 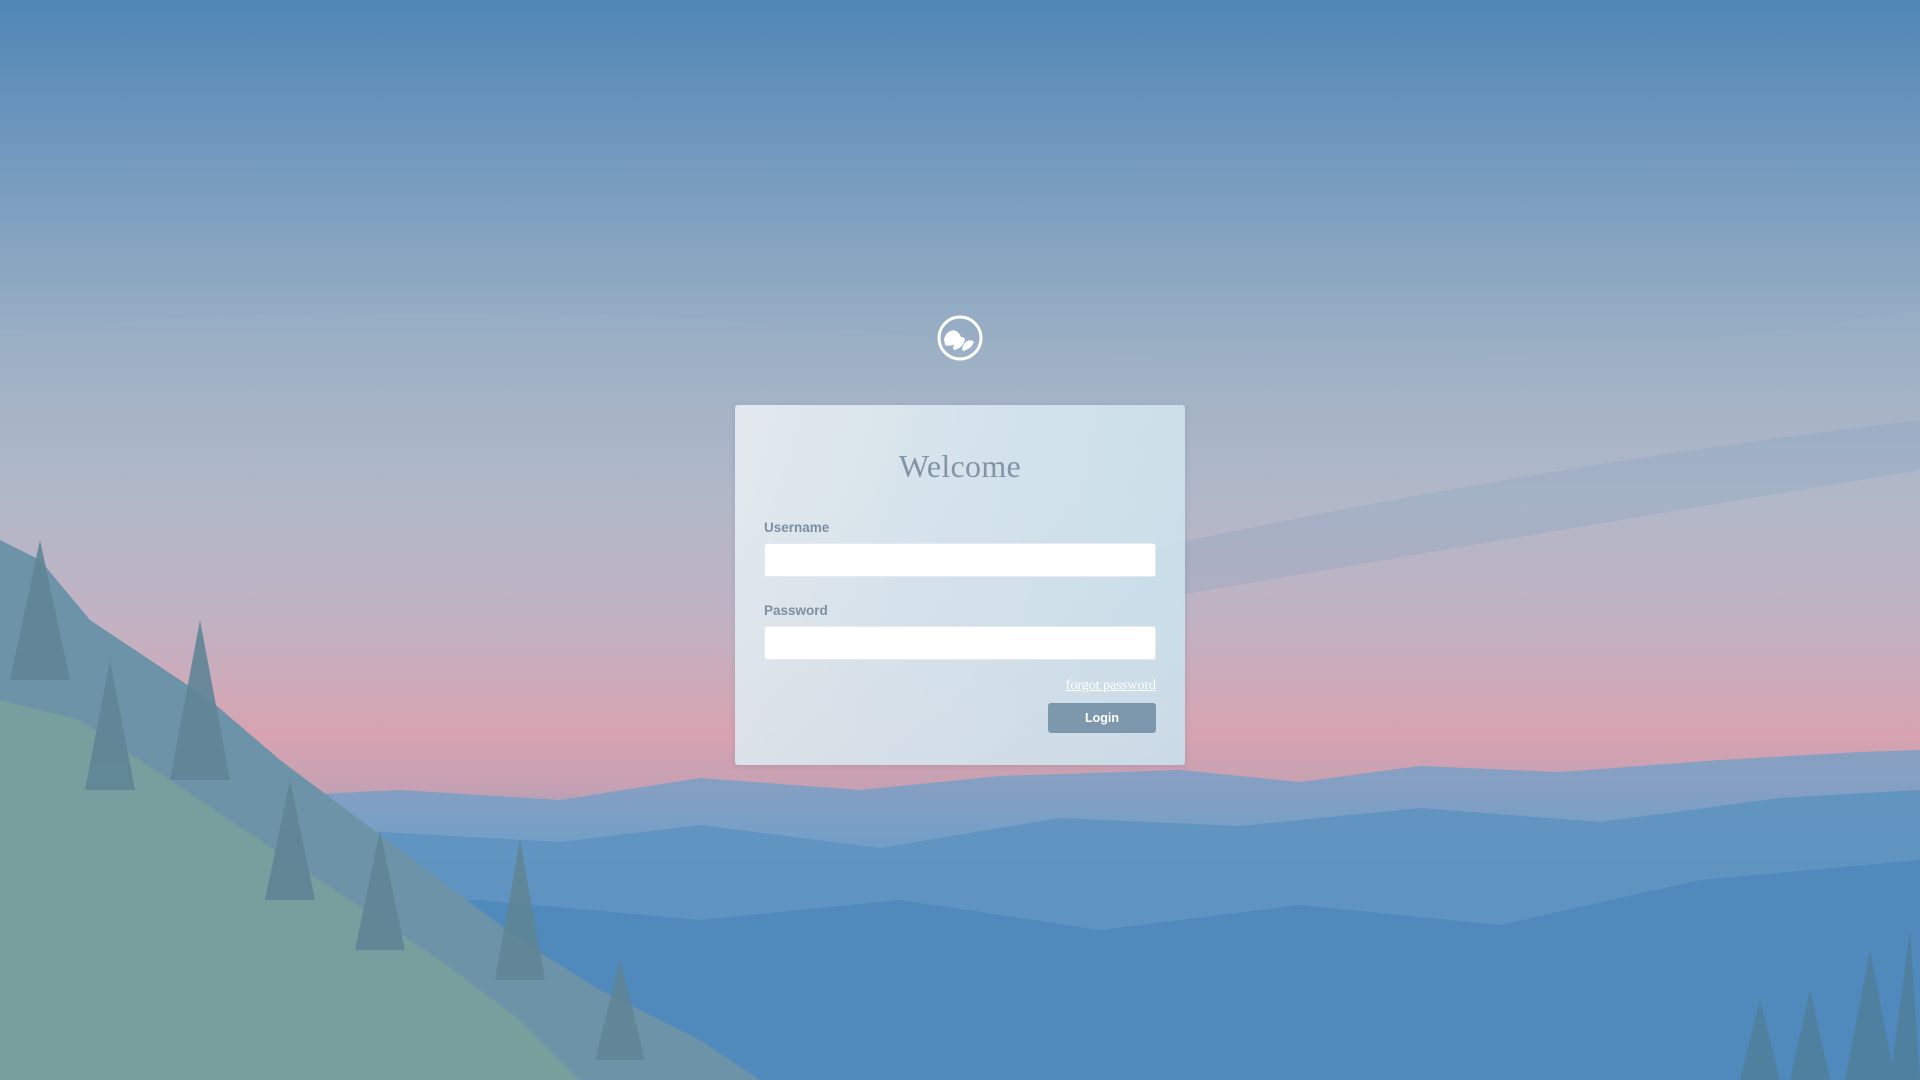 I want to click on welcome-title: Welcome, so click(x=960, y=466).